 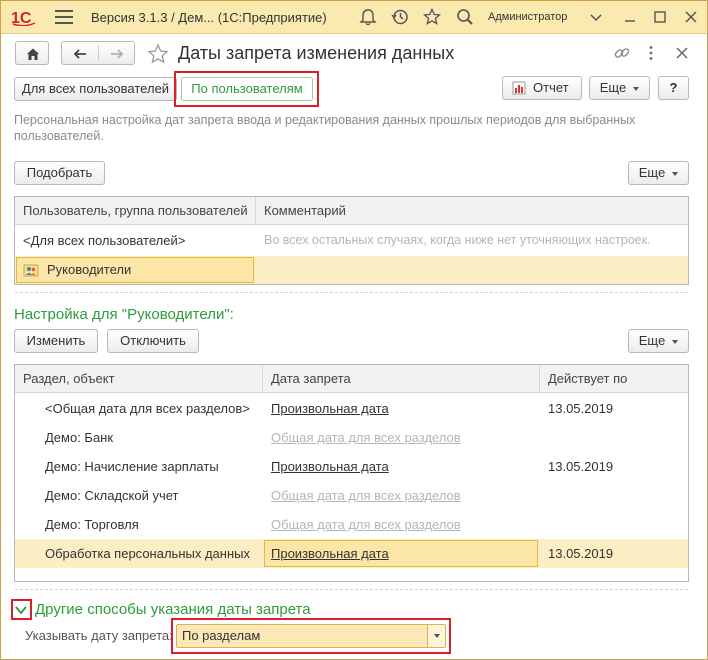 I want to click on pick-button: Подобрать, so click(x=59, y=173).